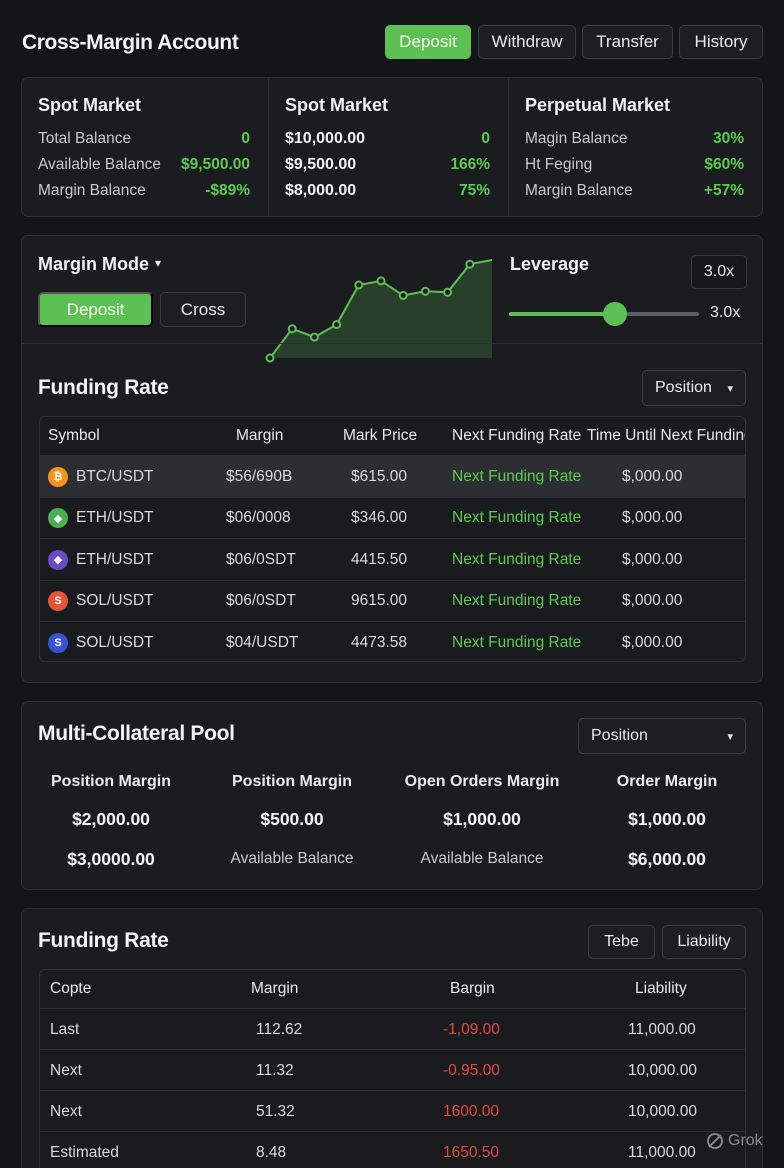  Describe the element at coordinates (392, 343) in the screenshot. I see `divider` at that location.